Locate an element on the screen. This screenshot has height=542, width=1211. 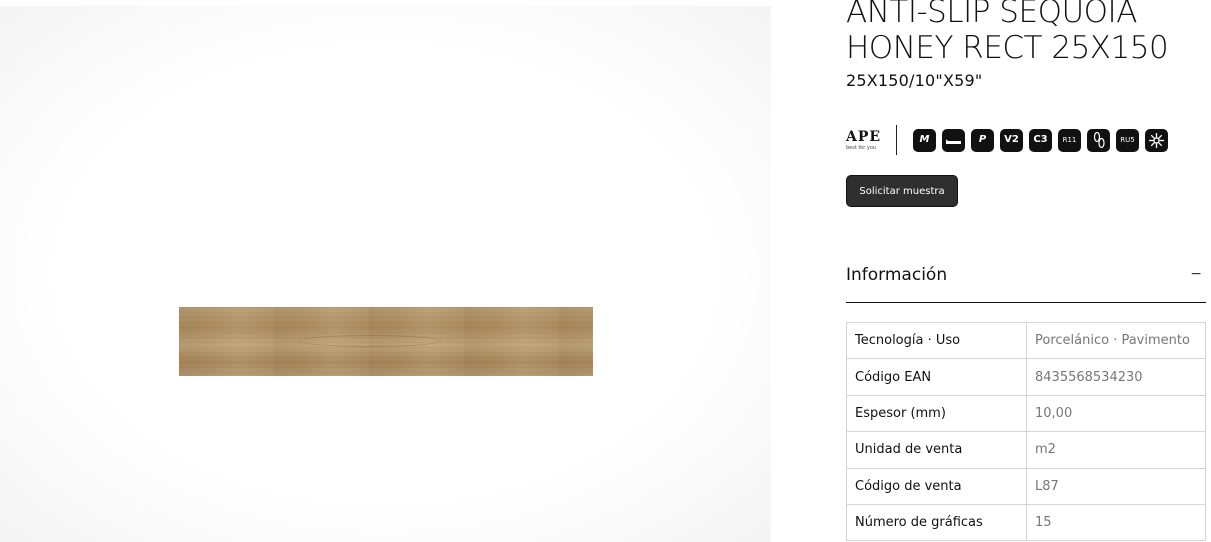
shade-variation-v2-icon: V2 is located at coordinates (1011, 140).